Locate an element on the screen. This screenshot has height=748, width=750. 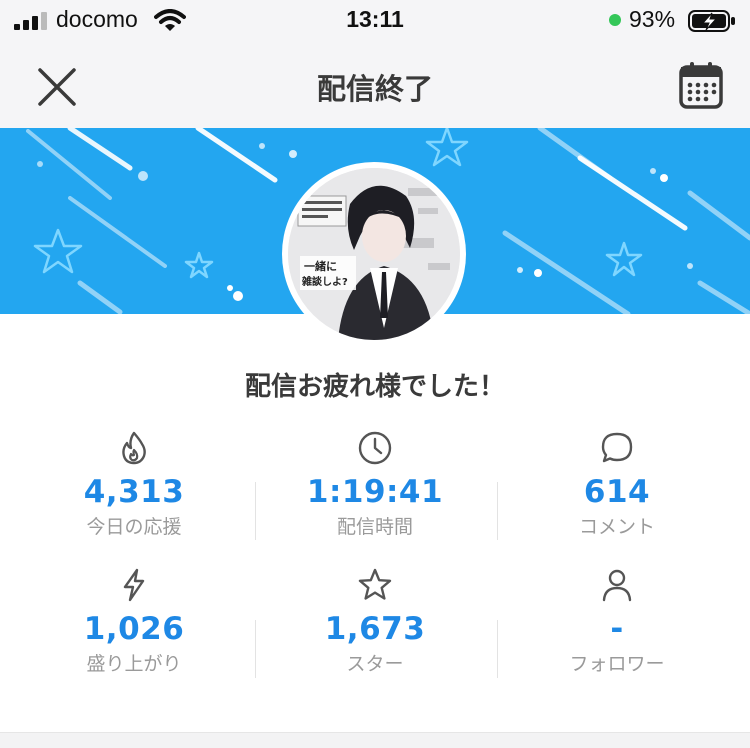
stat-duration: 1:19:41 配信時間 is located at coordinates (375, 484).